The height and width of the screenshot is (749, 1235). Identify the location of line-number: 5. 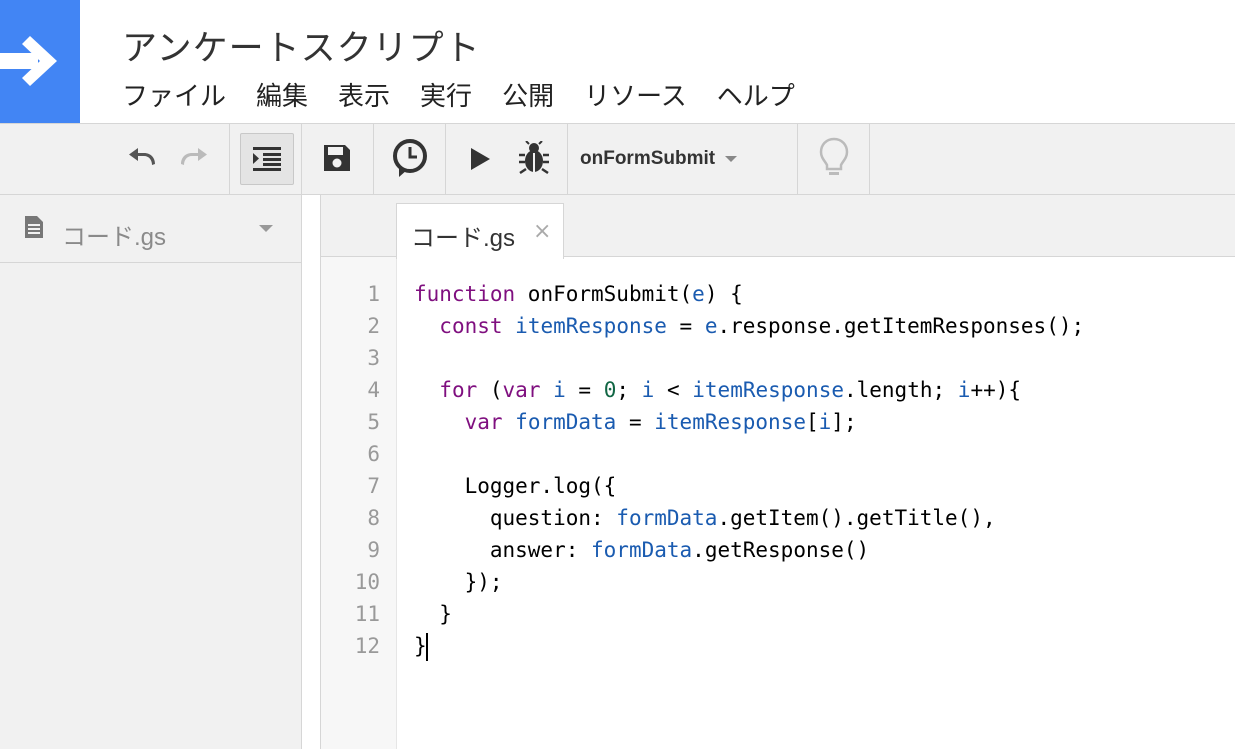
(373, 422).